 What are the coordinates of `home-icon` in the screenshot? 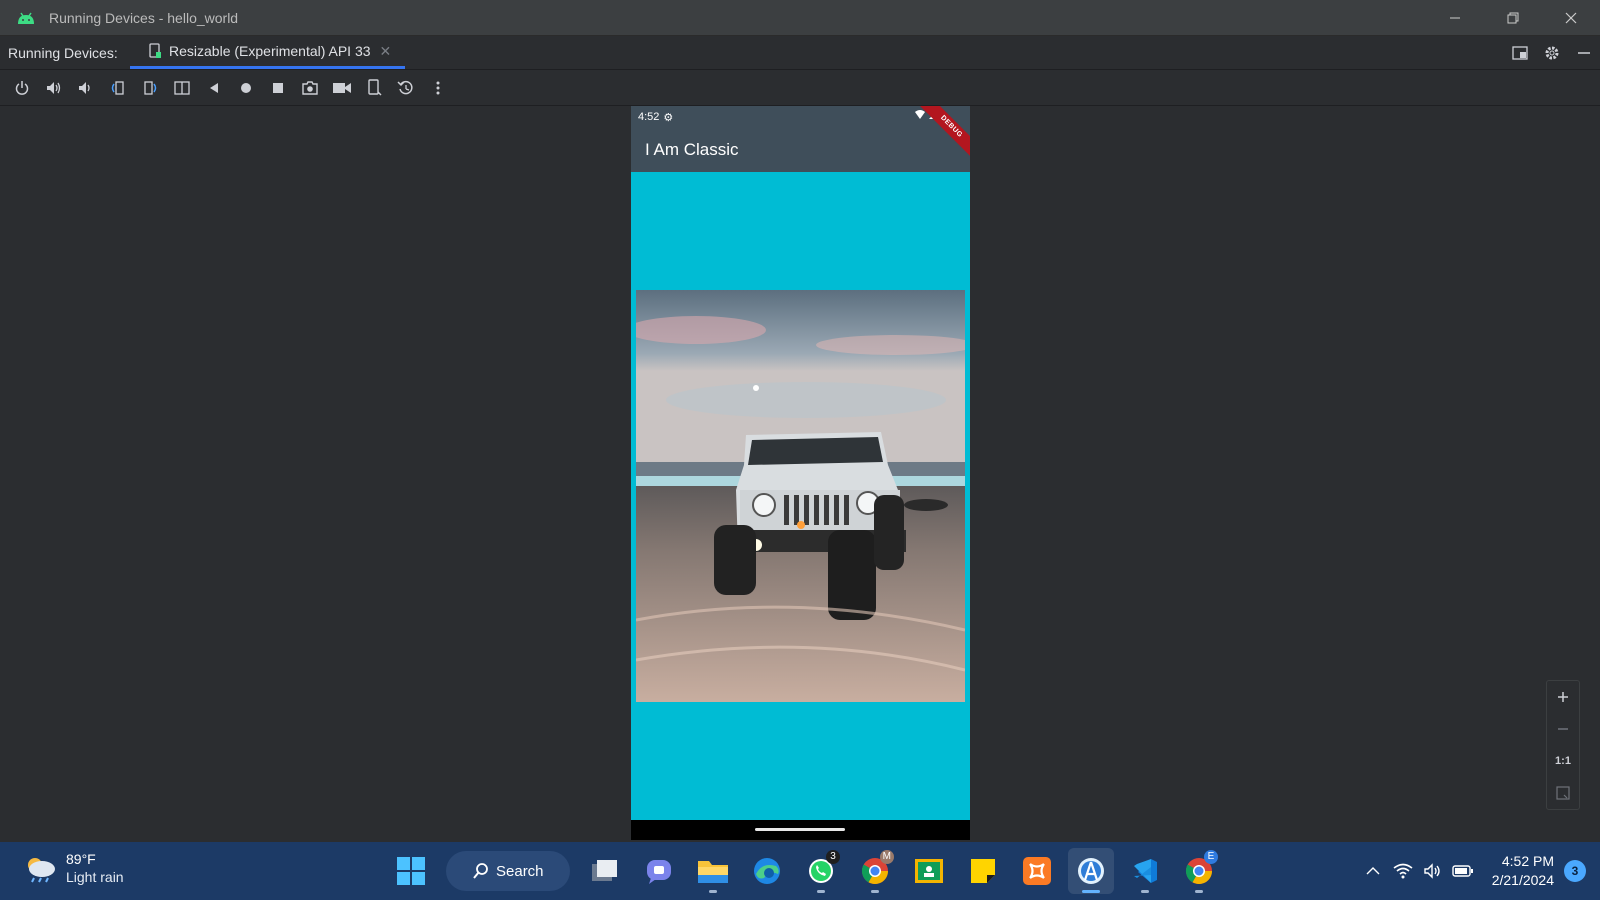 It's located at (246, 88).